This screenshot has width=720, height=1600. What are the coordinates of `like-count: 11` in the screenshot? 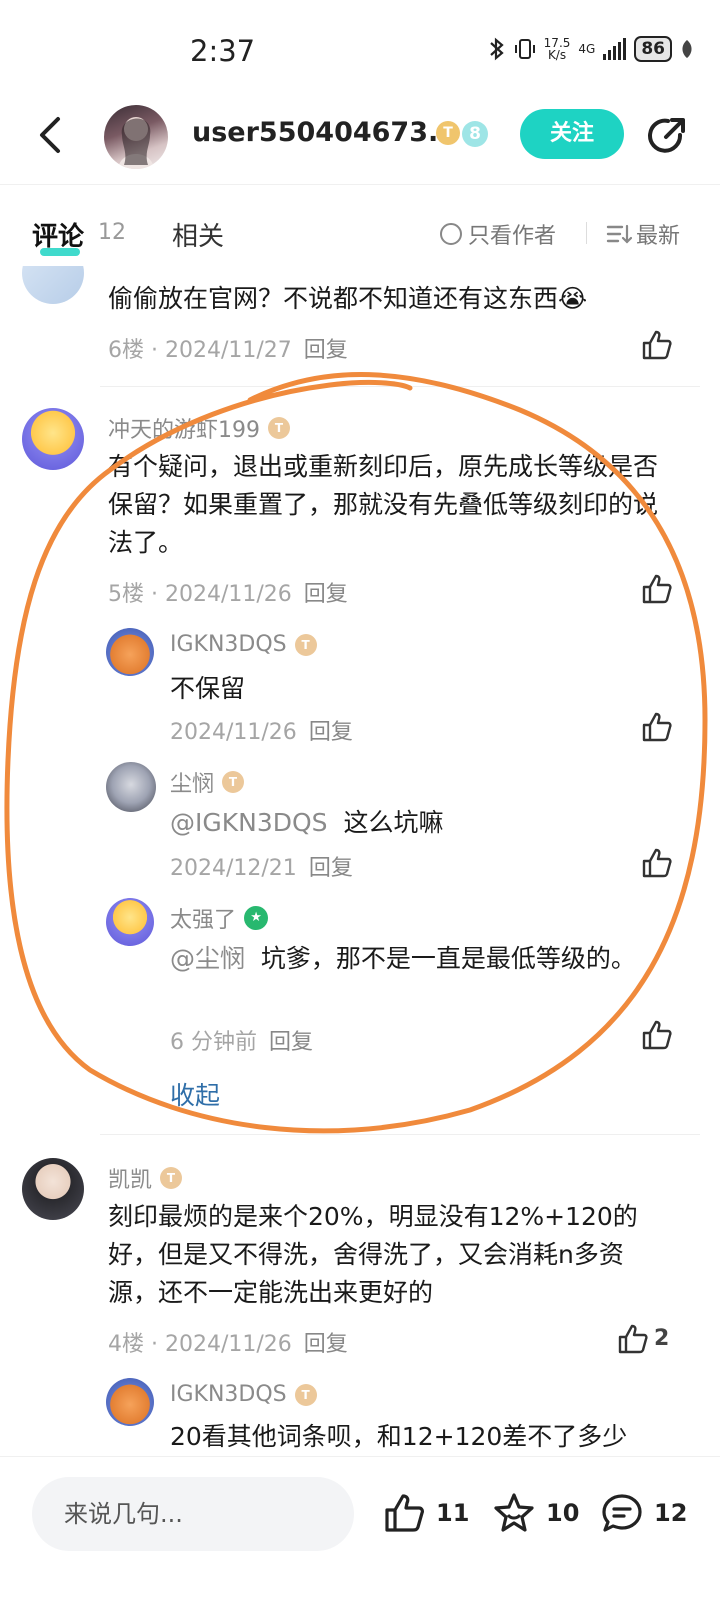 It's located at (453, 1513).